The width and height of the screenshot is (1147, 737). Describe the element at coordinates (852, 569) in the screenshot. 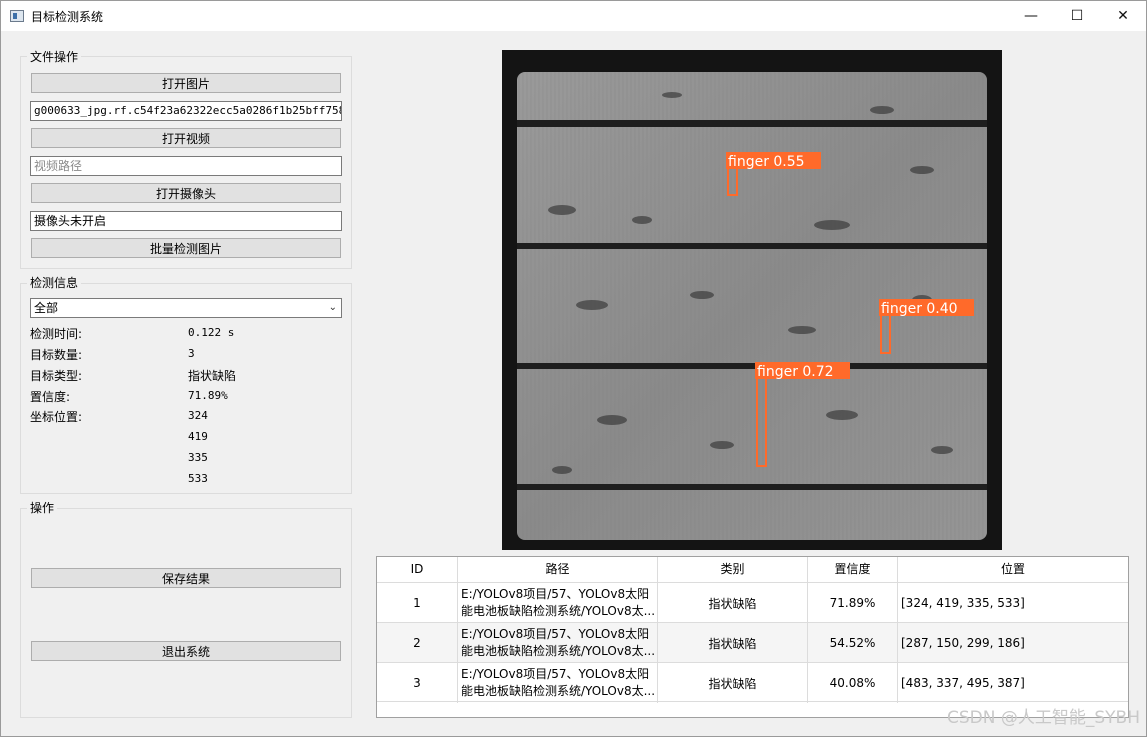

I see `header-confidence: 置信度` at that location.